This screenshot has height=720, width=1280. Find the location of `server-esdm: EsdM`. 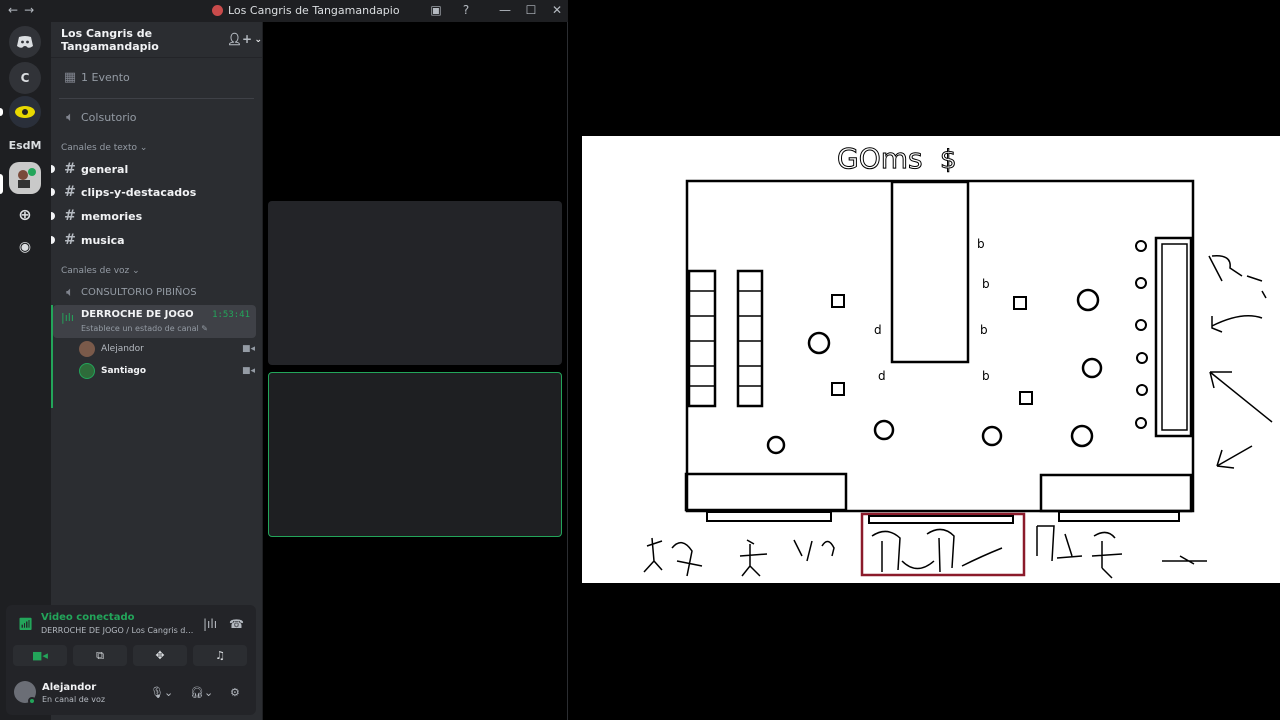

server-esdm: EsdM is located at coordinates (25, 145).